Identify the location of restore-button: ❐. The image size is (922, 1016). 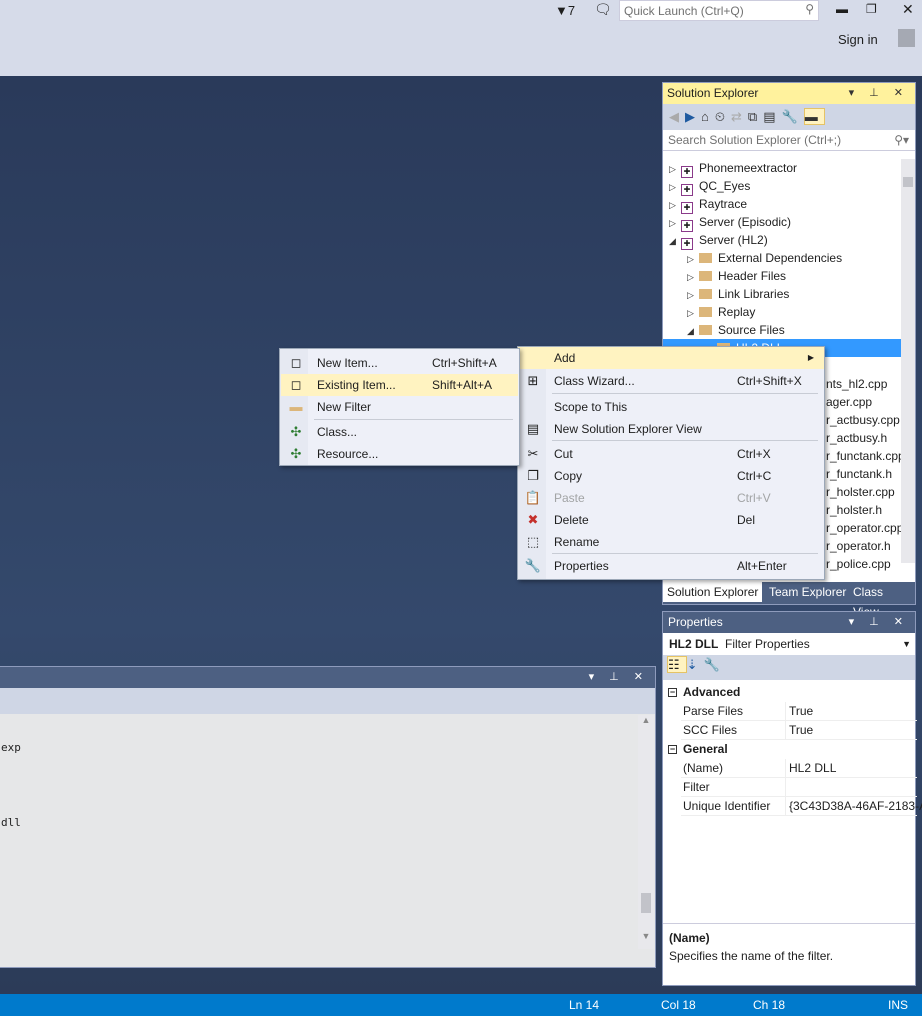
(871, 9).